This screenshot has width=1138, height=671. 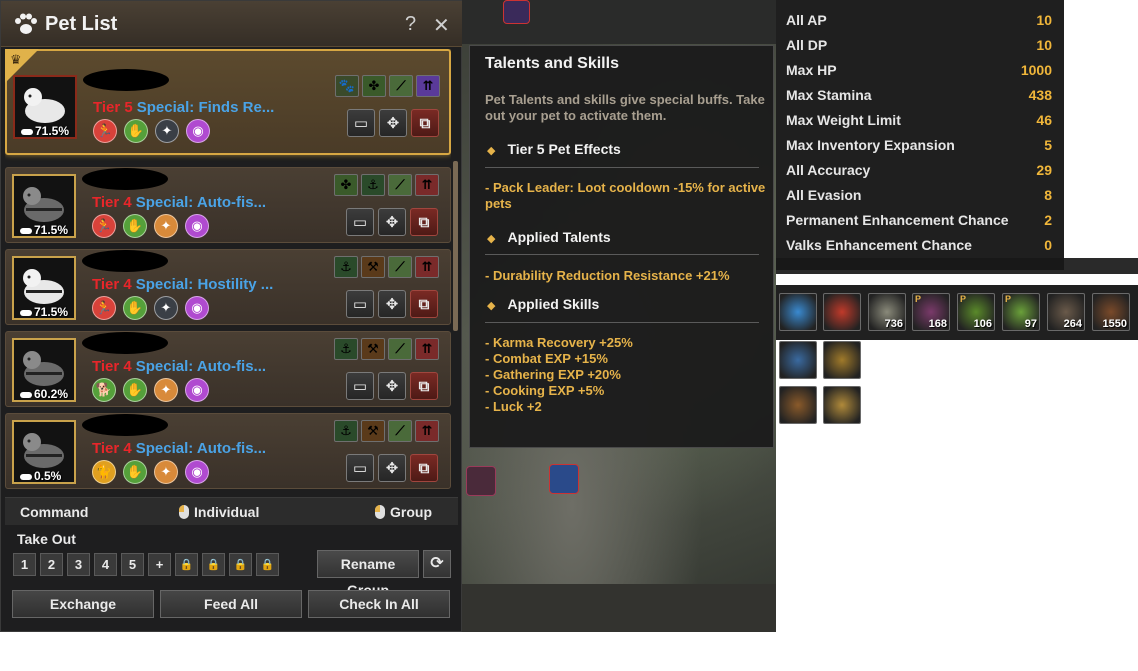 What do you see at coordinates (798, 405) in the screenshot?
I see `compass-item-icon` at bounding box center [798, 405].